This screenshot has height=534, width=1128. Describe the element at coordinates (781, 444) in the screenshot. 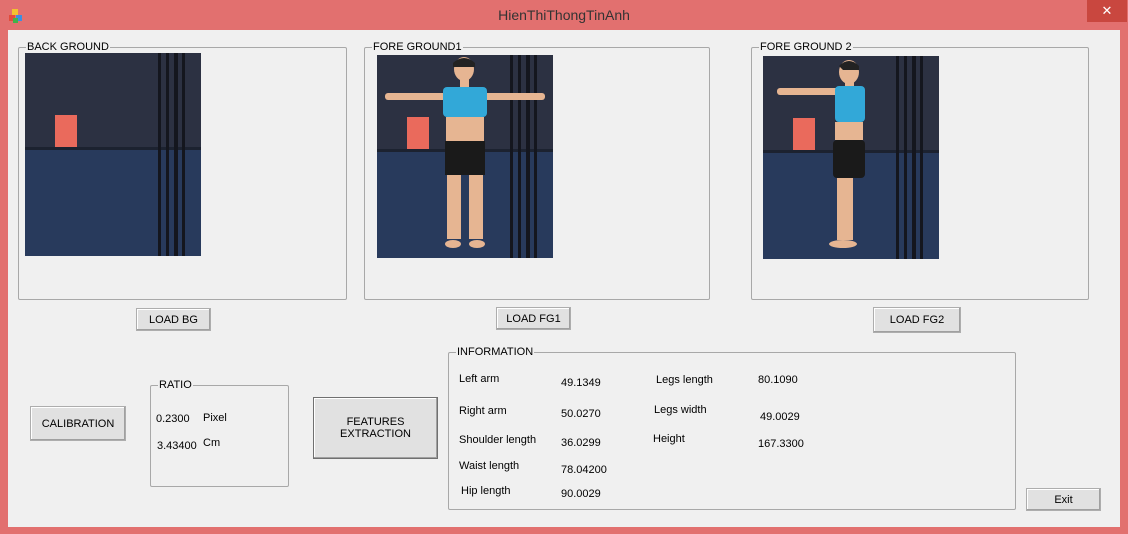

I see `height-value: 167.3300` at that location.